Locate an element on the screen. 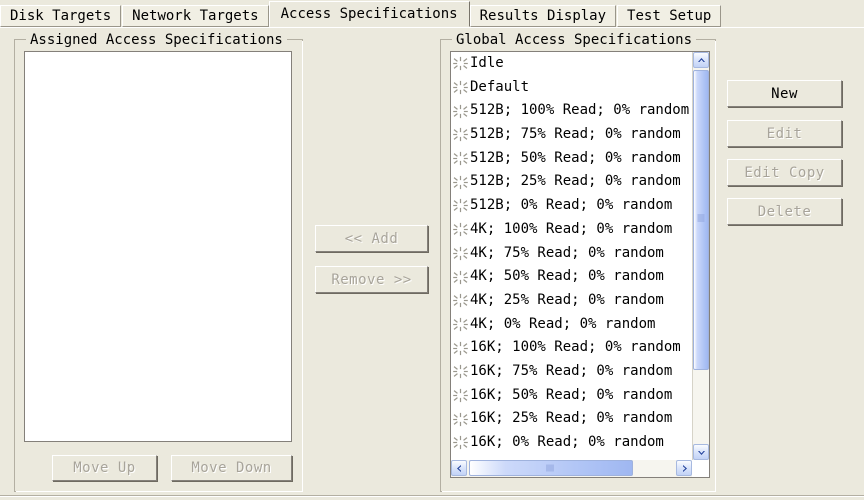  global-list-item: 512B; 100% Read; 0% random is located at coordinates (571, 111).